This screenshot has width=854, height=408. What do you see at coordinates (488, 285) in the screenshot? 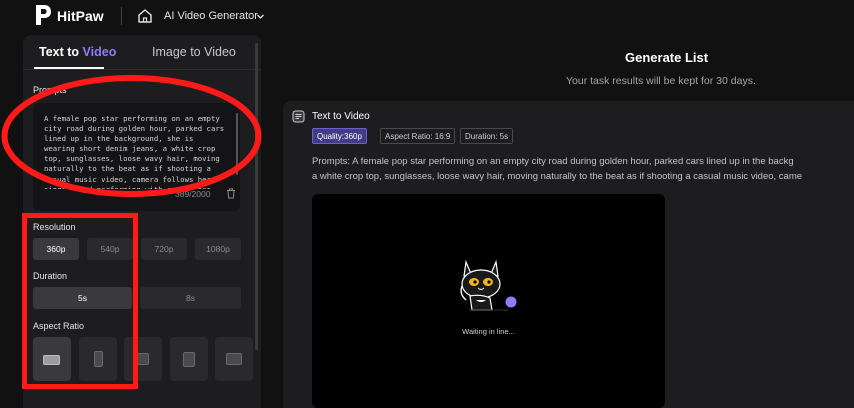
I see `cat-mascot-icon` at bounding box center [488, 285].